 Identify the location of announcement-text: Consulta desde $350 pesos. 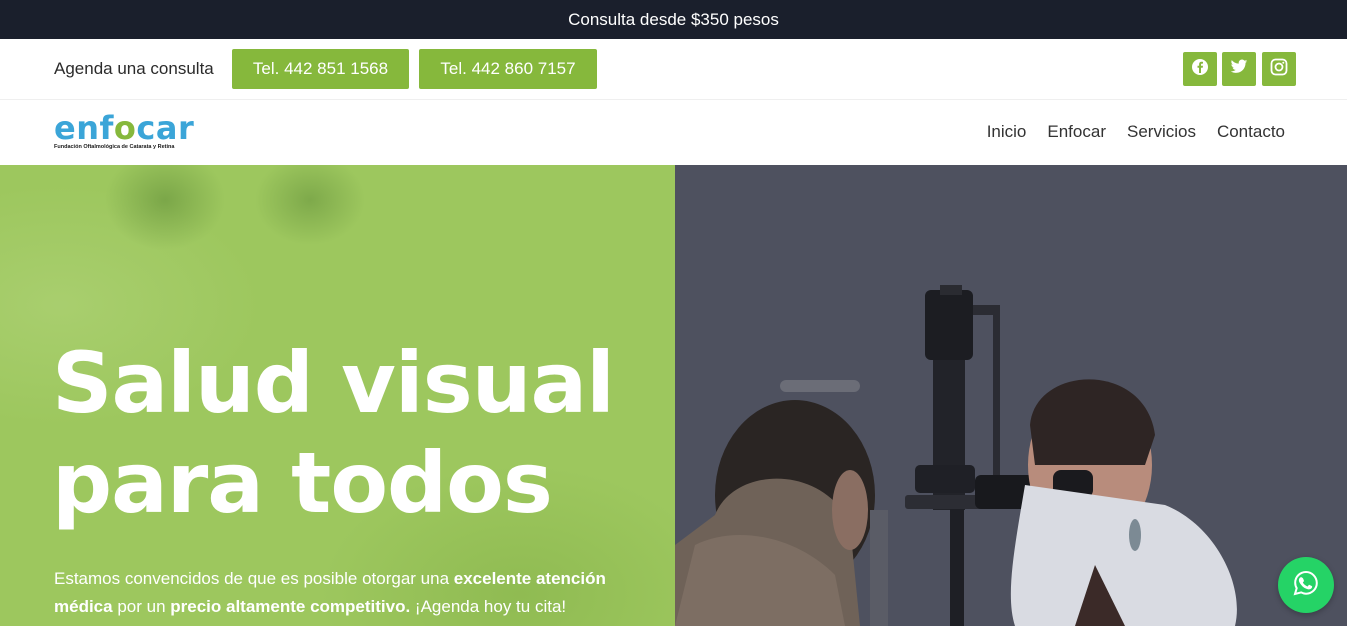
(673, 19).